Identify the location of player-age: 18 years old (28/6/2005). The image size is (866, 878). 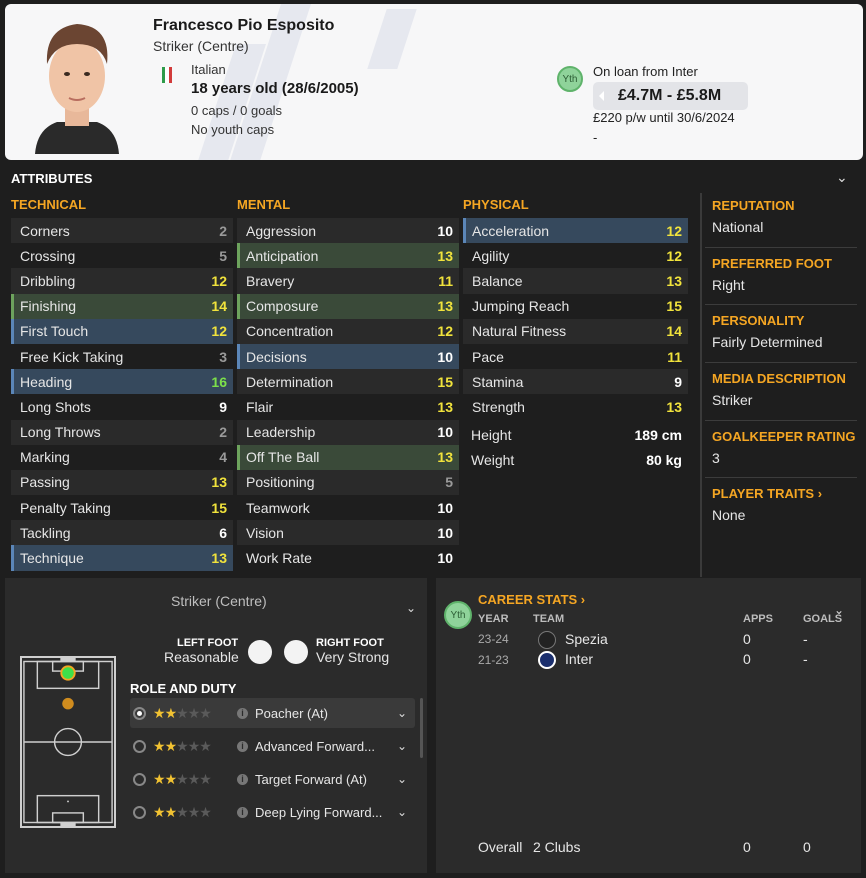
(275, 88).